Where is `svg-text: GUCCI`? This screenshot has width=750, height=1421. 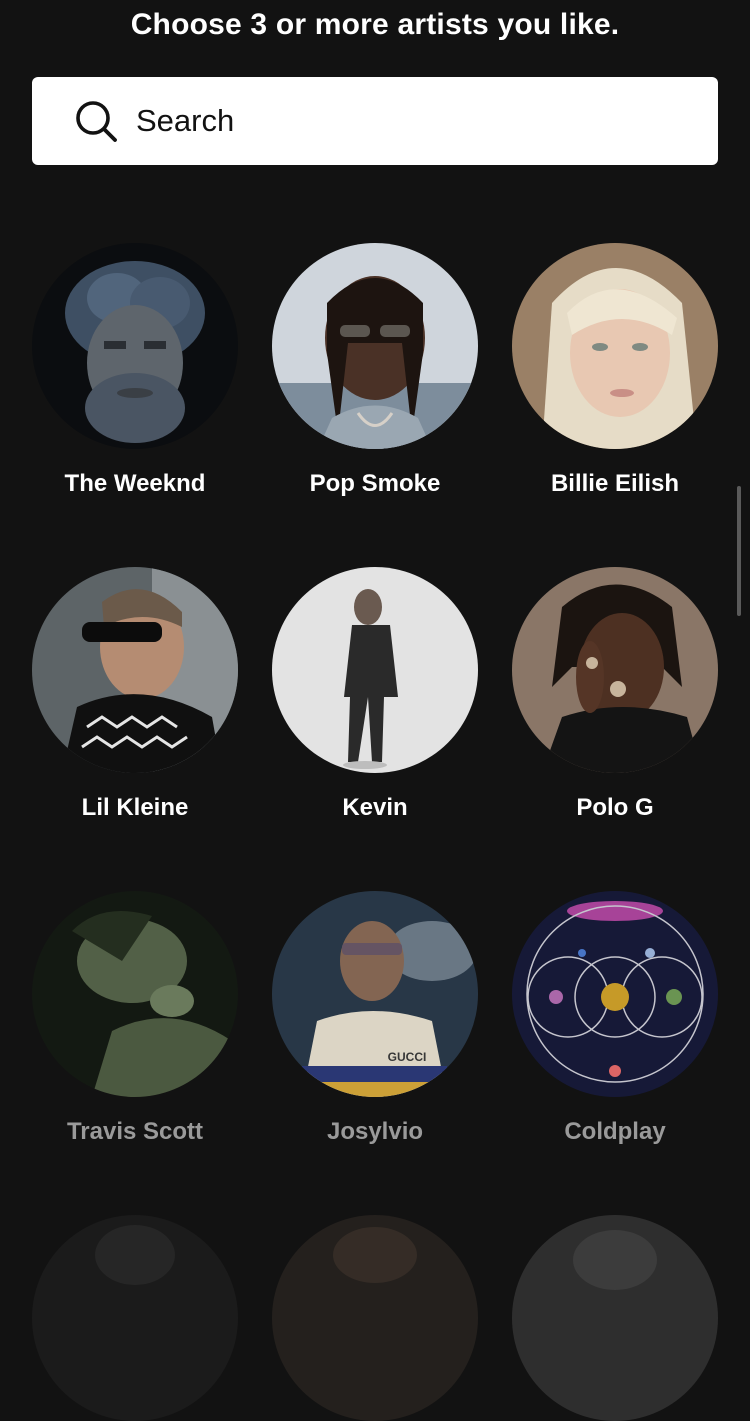 svg-text: GUCCI is located at coordinates (407, 1057).